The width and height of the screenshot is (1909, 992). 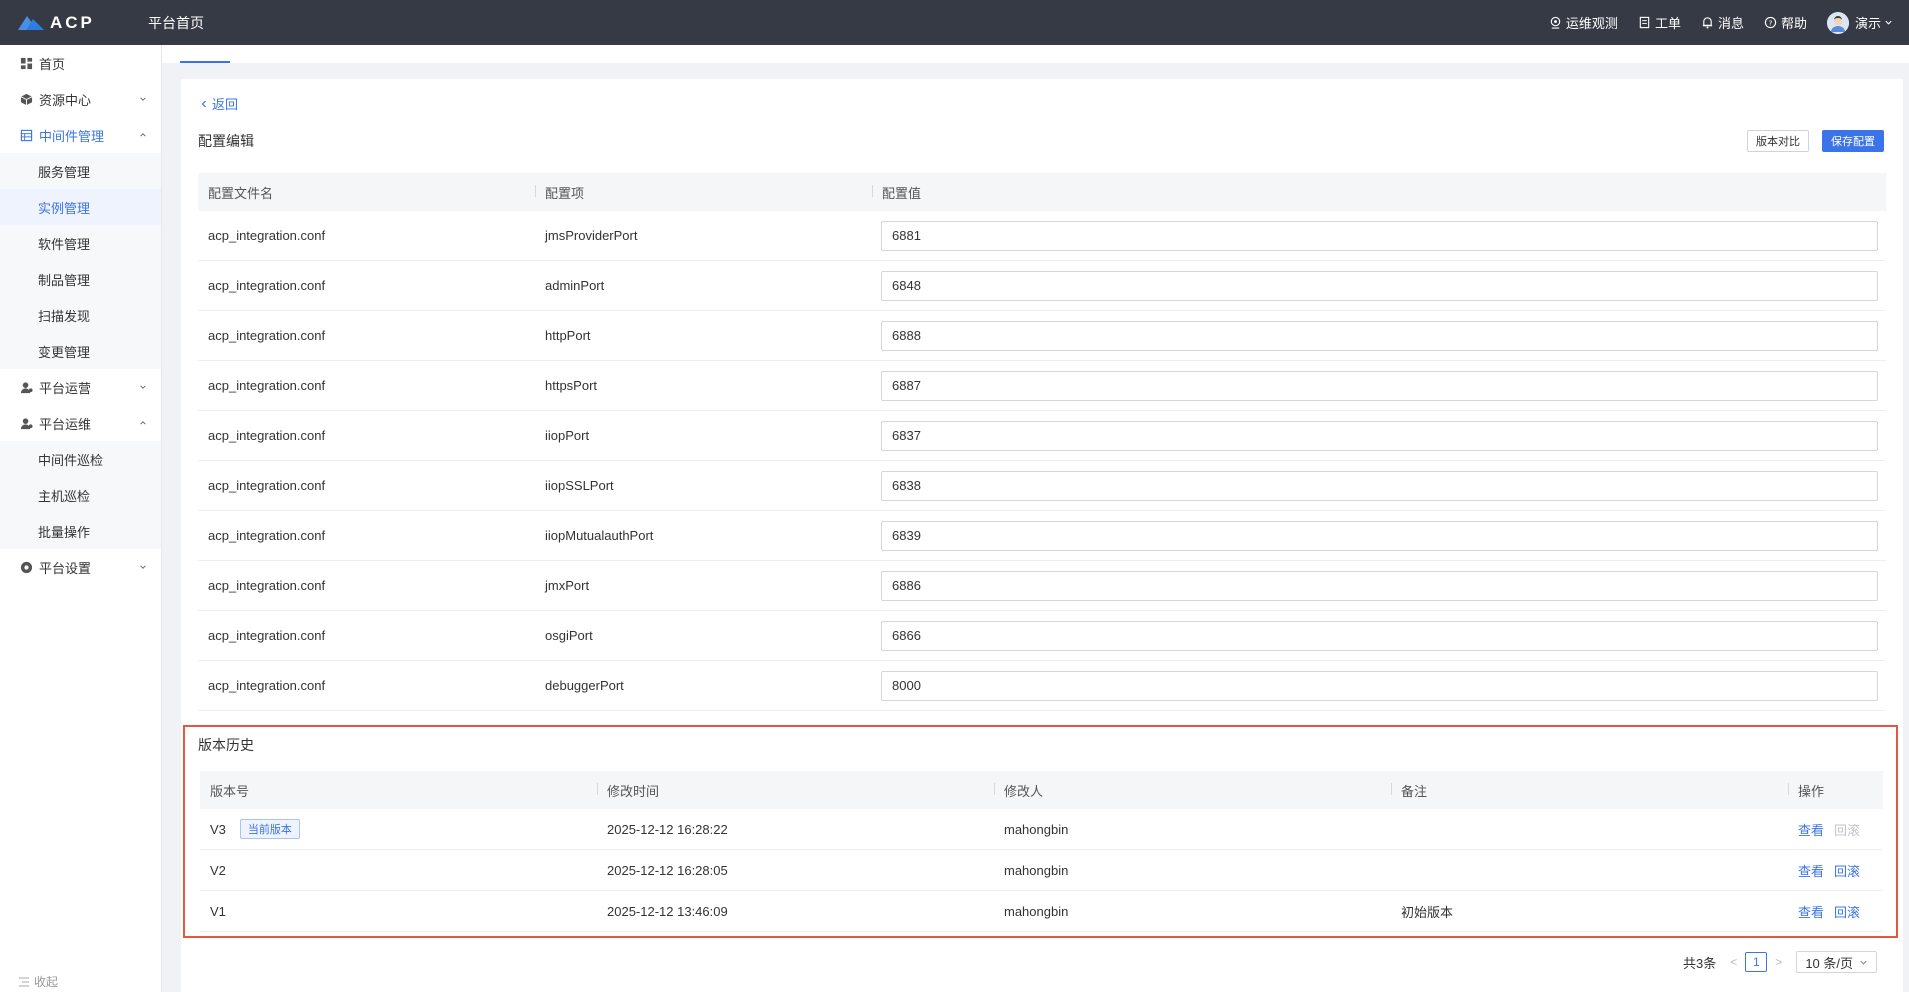 I want to click on sidebar-item-home: 首页, so click(x=80, y=63).